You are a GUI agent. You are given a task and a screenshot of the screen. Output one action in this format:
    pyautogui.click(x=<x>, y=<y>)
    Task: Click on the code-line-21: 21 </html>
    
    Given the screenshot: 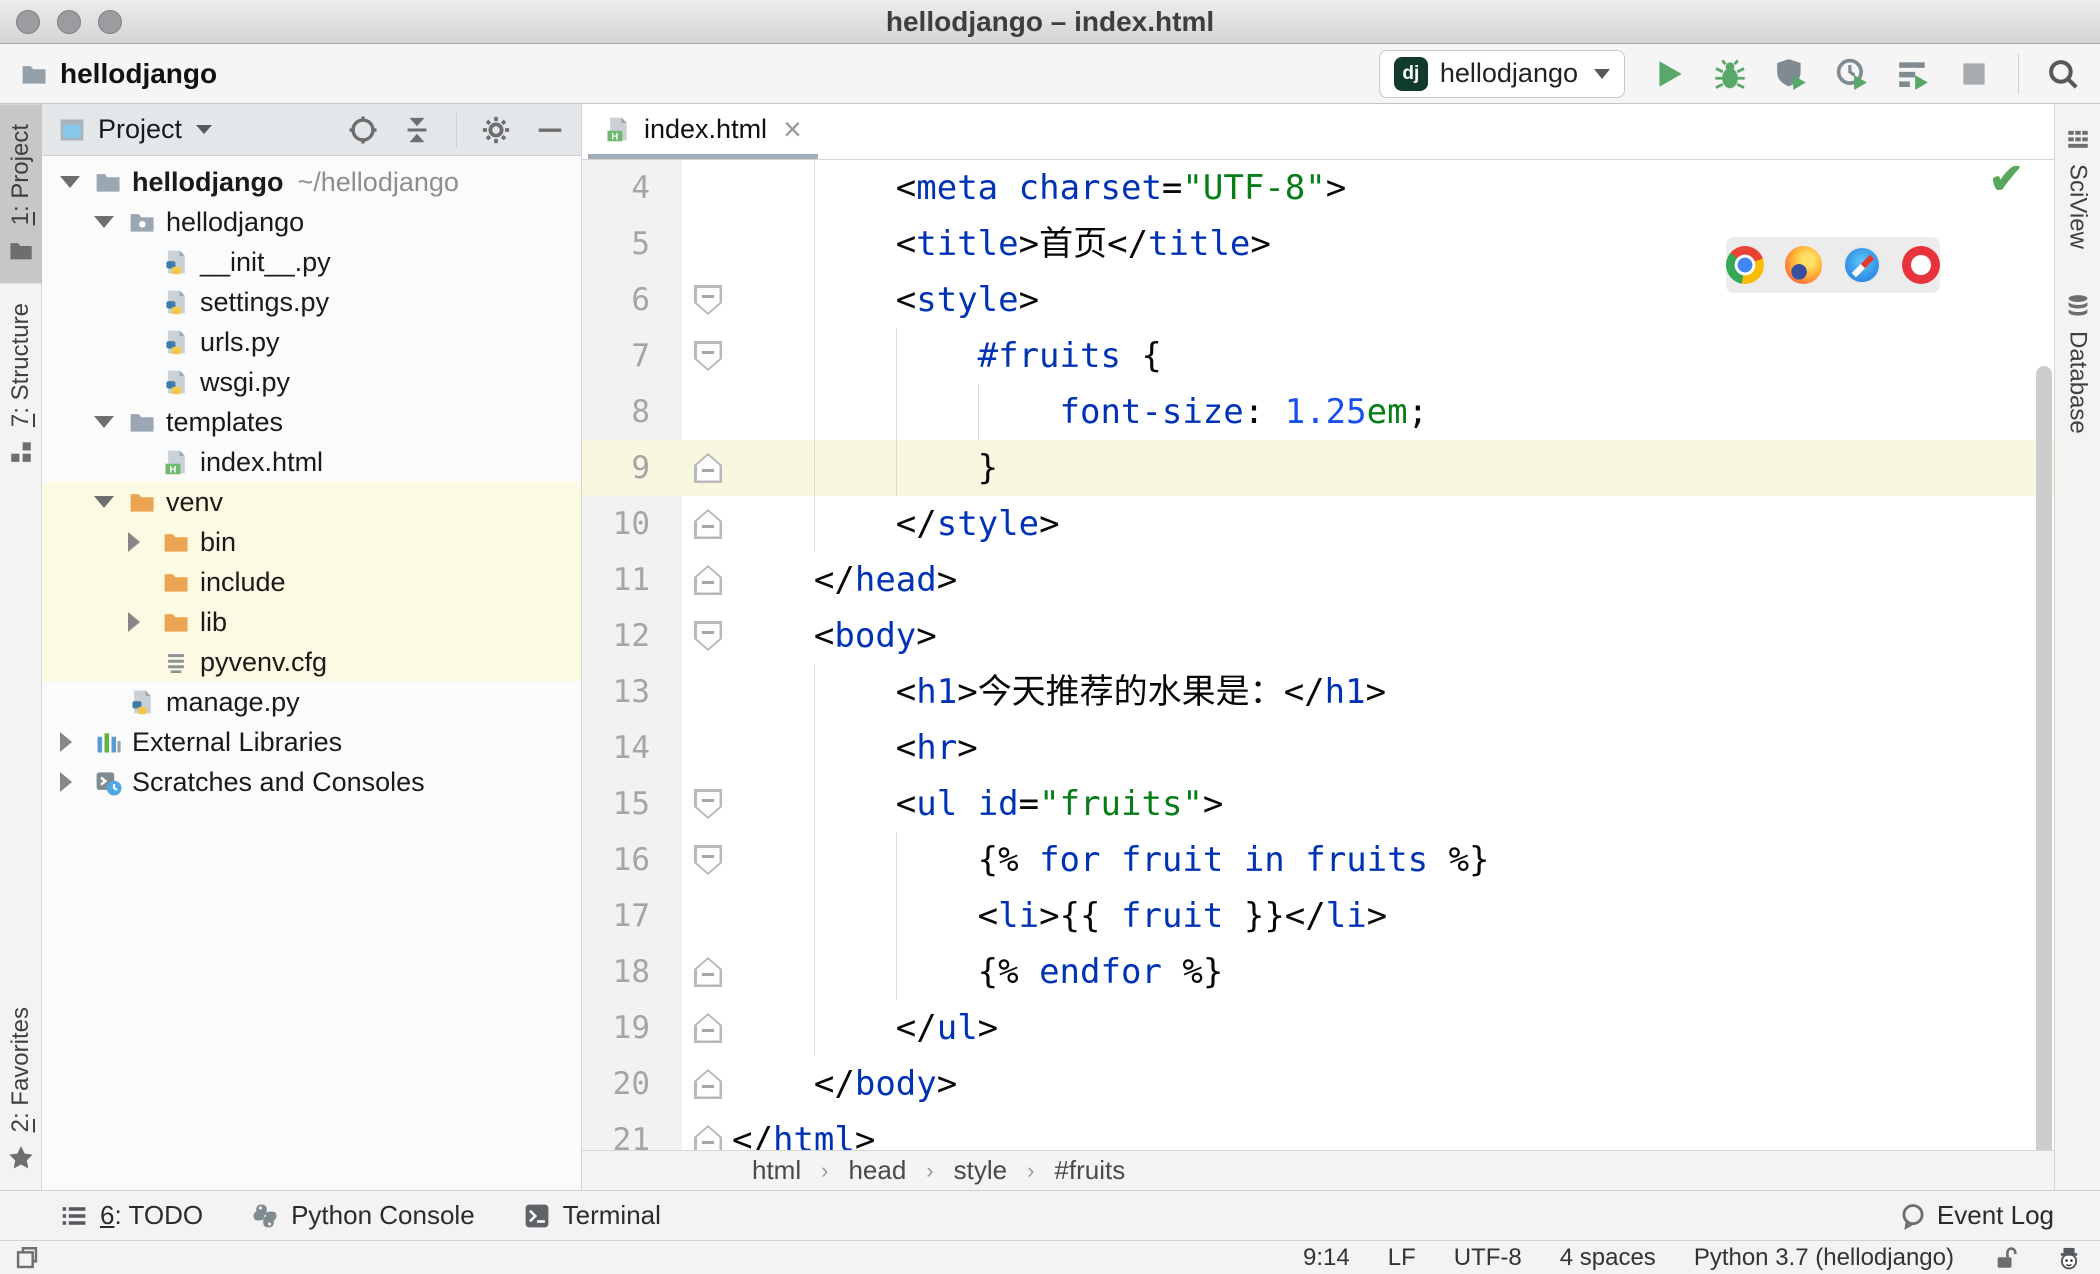 What is the action you would take?
    pyautogui.click(x=1318, y=1131)
    